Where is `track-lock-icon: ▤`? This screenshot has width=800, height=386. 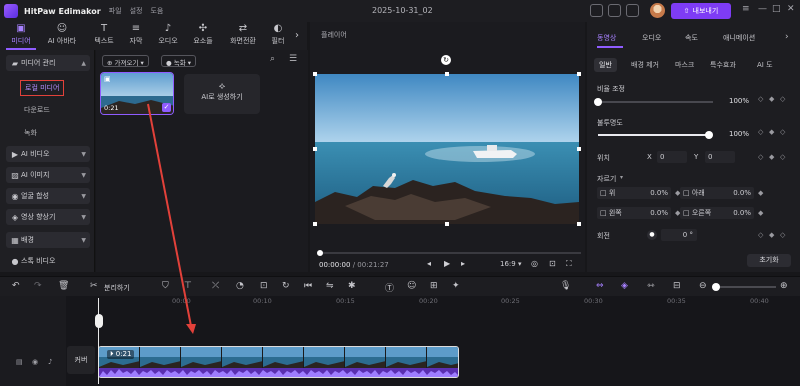 track-lock-icon: ▤ is located at coordinates (19, 362).